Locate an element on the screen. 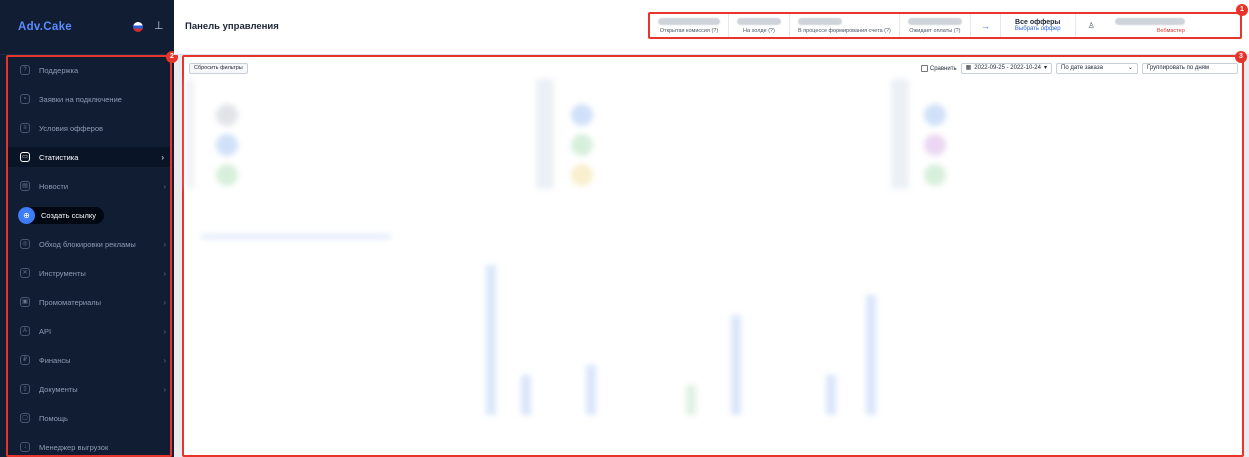  sidebar-item-adblock: ◎ Обход блокировки рекламы › is located at coordinates (96, 244).